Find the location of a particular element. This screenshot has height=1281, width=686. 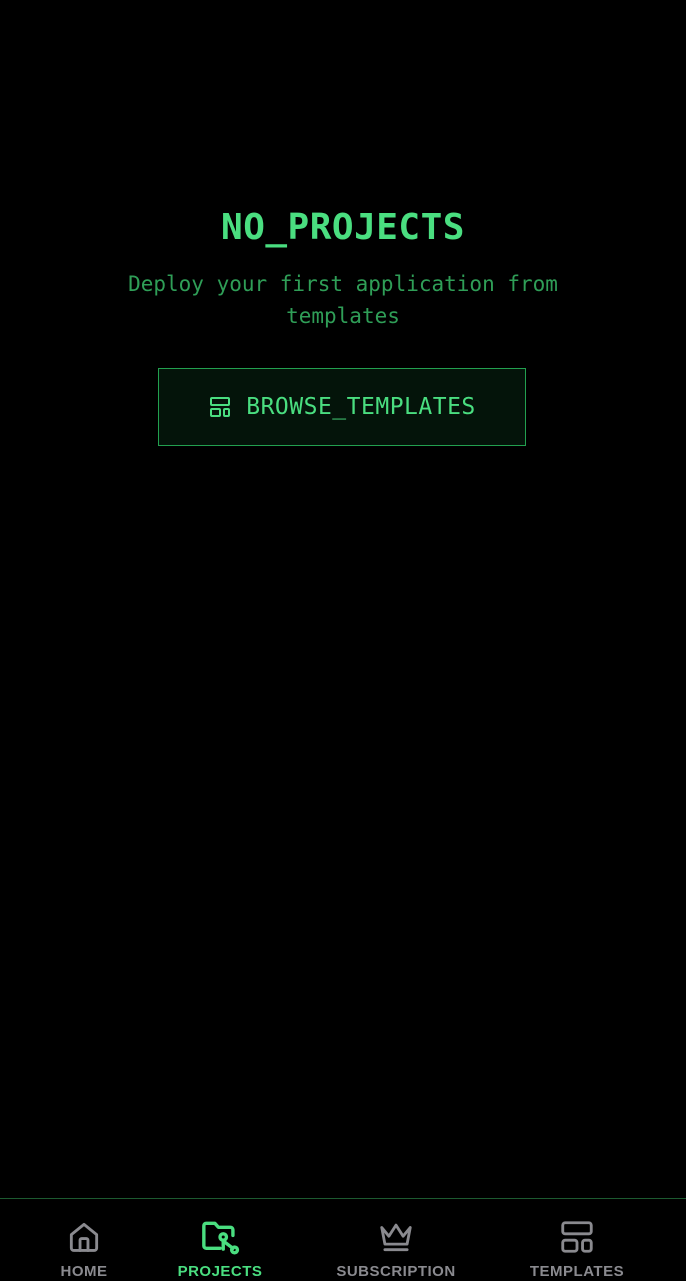

nav-item-templates: TEMPLATES is located at coordinates (577, 1240).